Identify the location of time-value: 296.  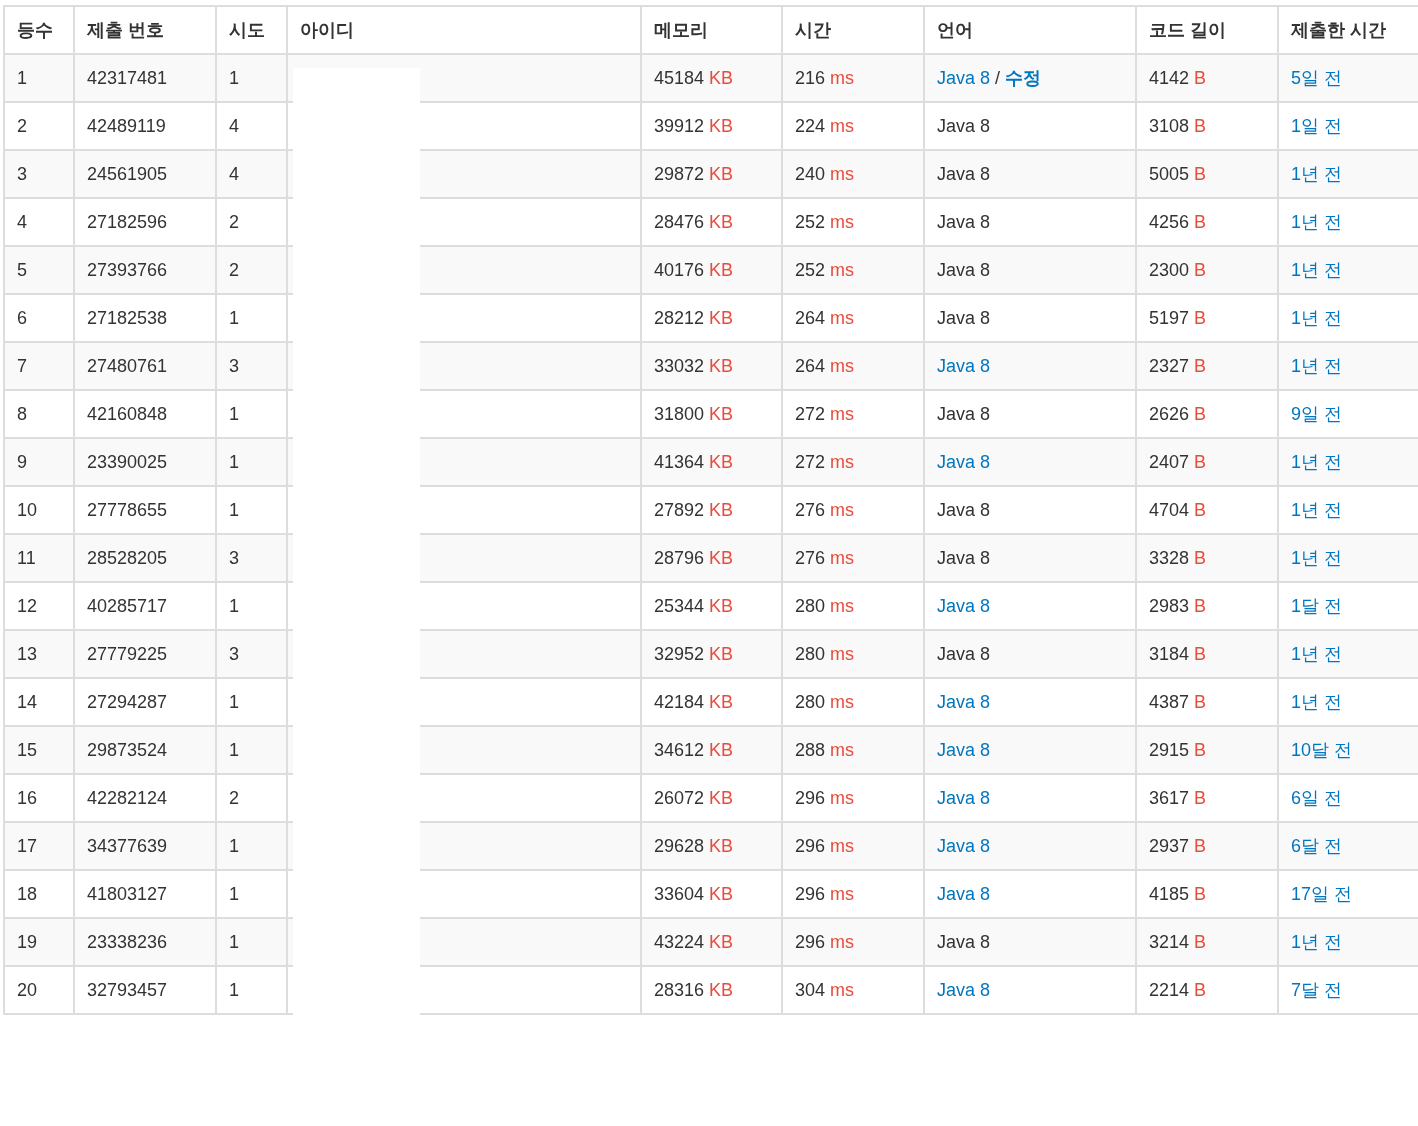
(810, 797).